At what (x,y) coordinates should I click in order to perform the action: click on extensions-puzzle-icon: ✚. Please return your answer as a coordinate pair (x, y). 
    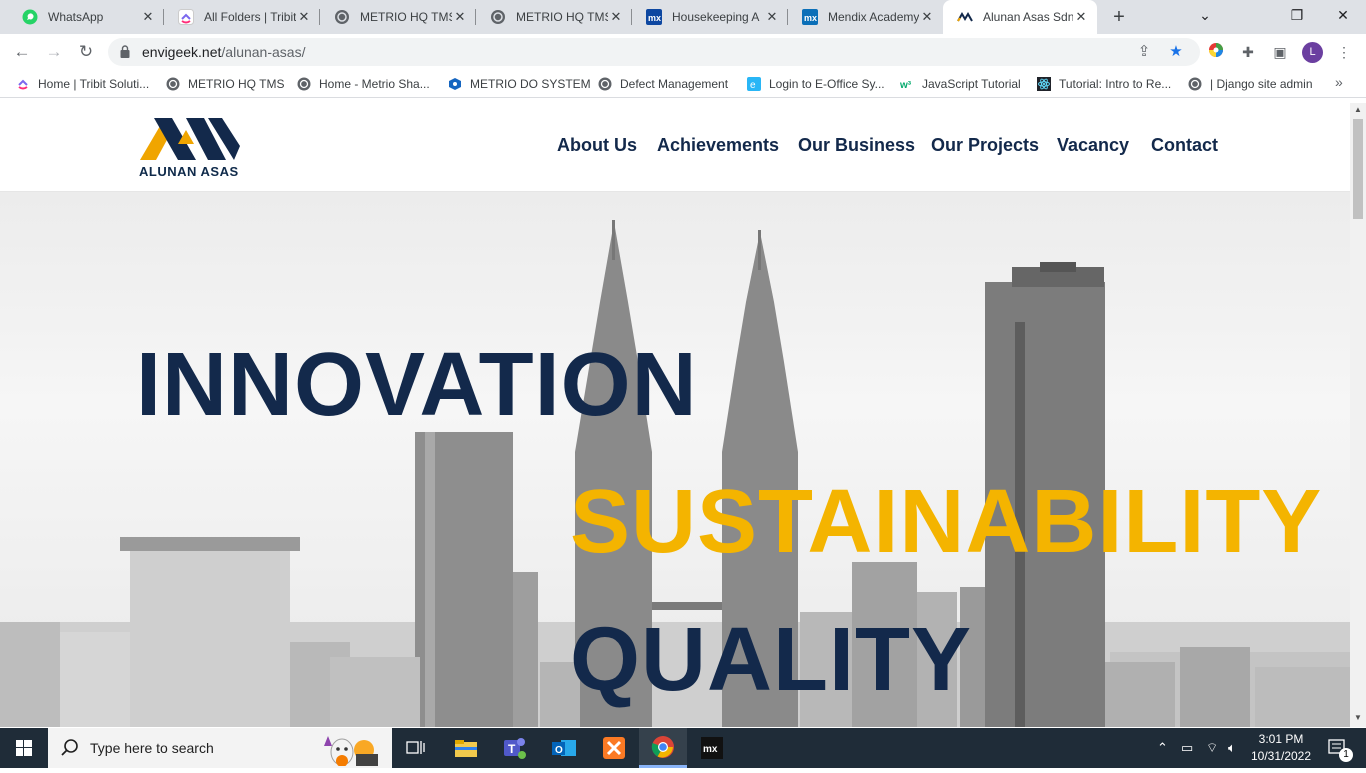
    Looking at the image, I should click on (1248, 52).